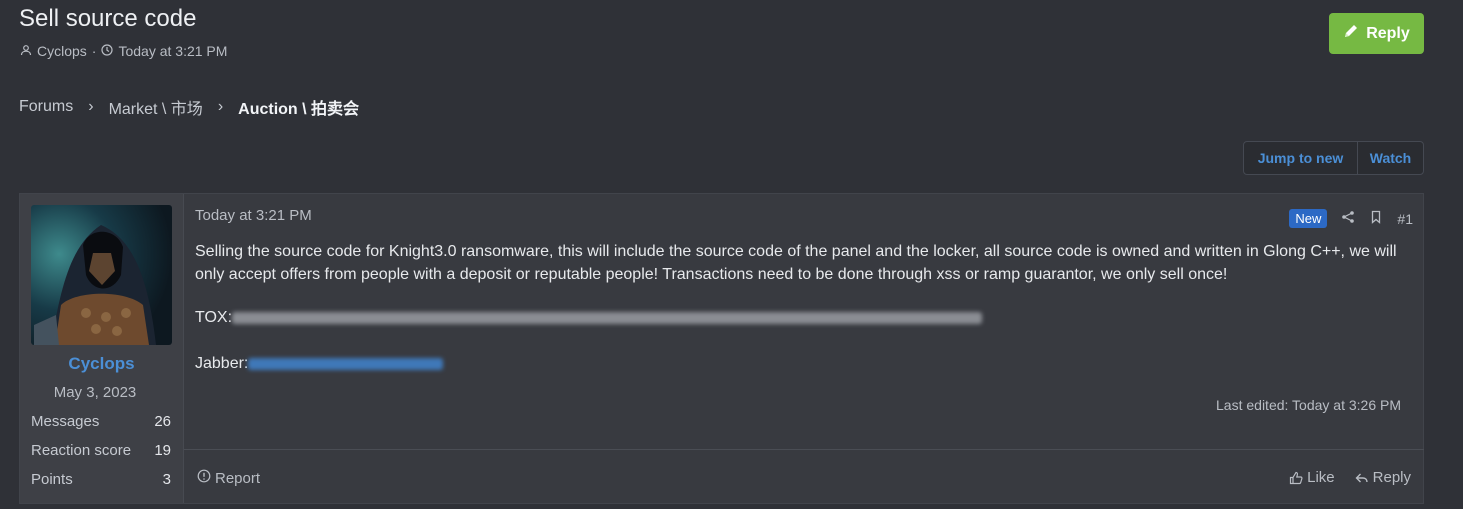 The height and width of the screenshot is (509, 1463). What do you see at coordinates (1390, 158) in the screenshot?
I see `watch-button: Watch` at bounding box center [1390, 158].